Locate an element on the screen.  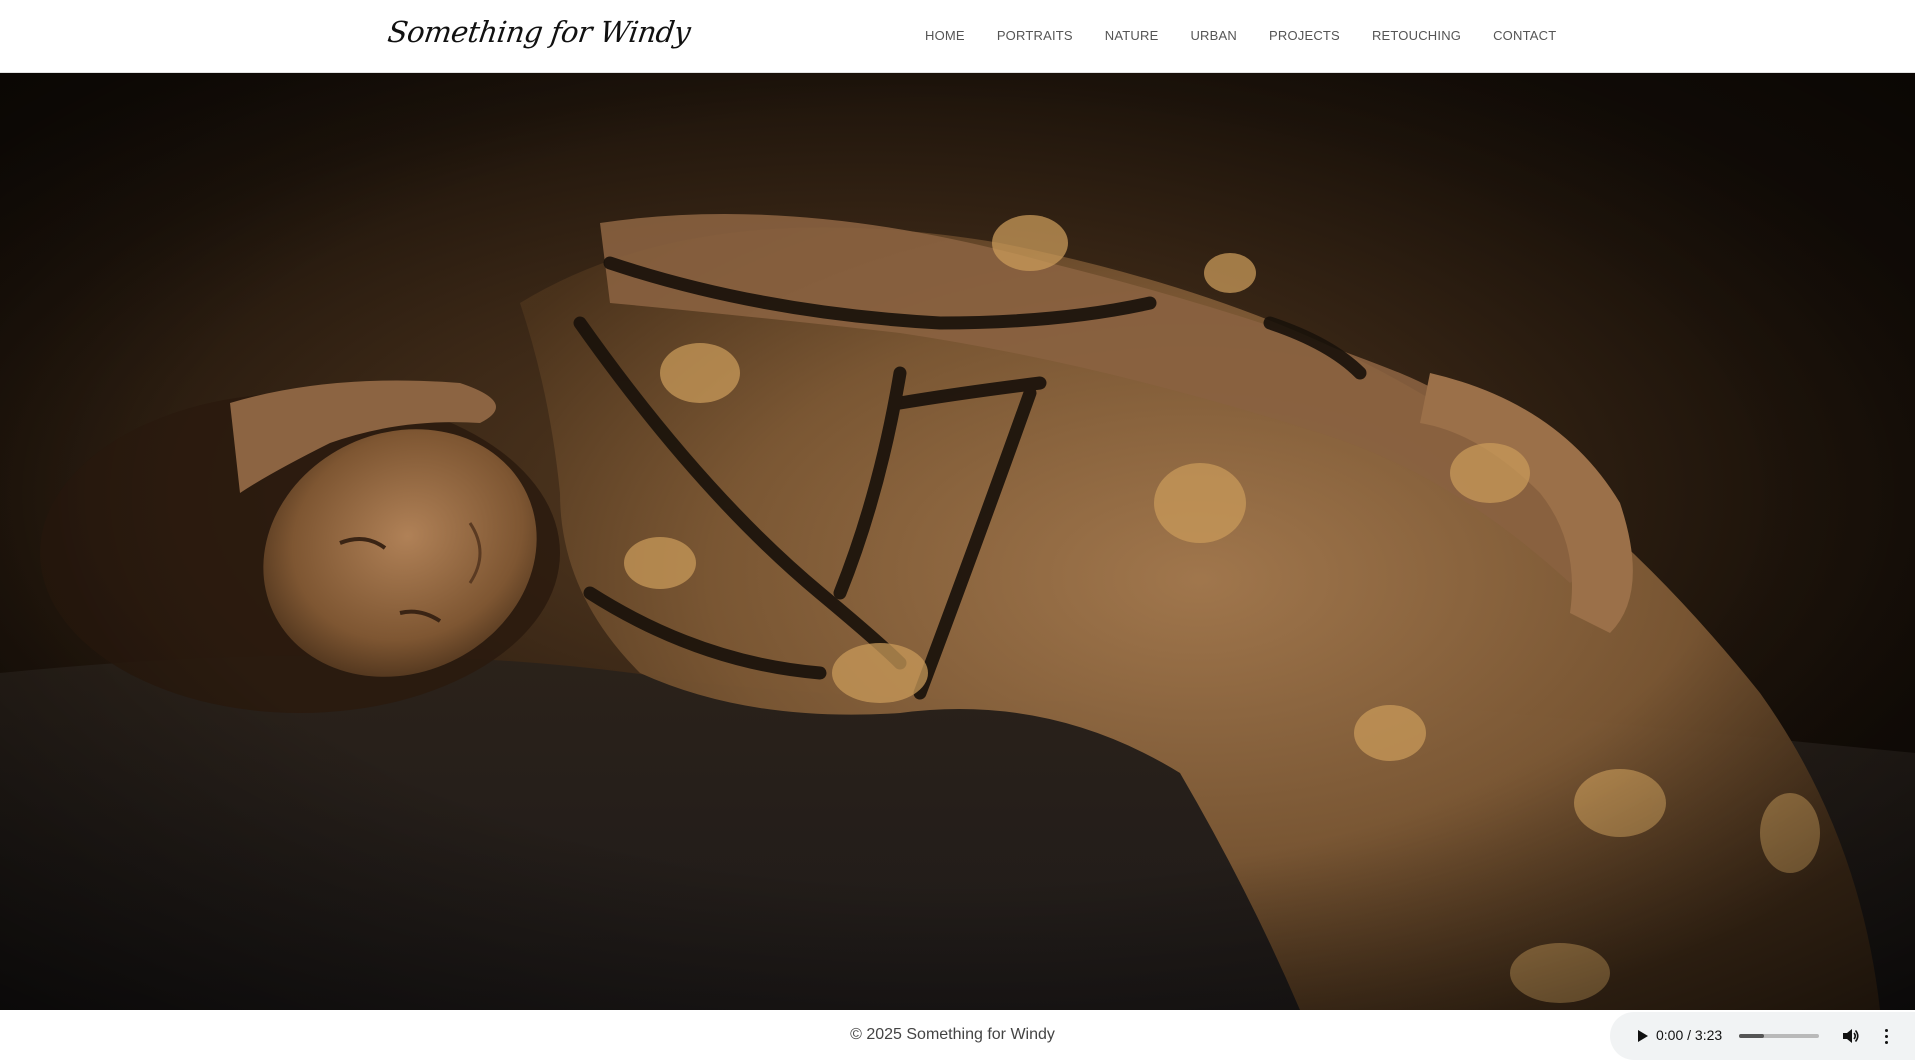
audio-progress-fill is located at coordinates (1751, 1036).